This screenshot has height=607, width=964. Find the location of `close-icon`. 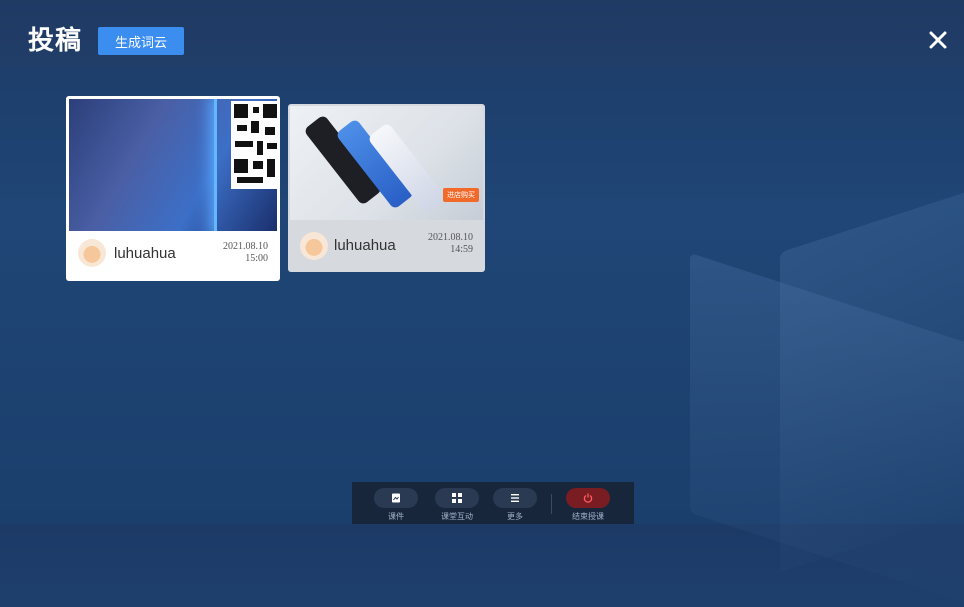

close-icon is located at coordinates (938, 40).